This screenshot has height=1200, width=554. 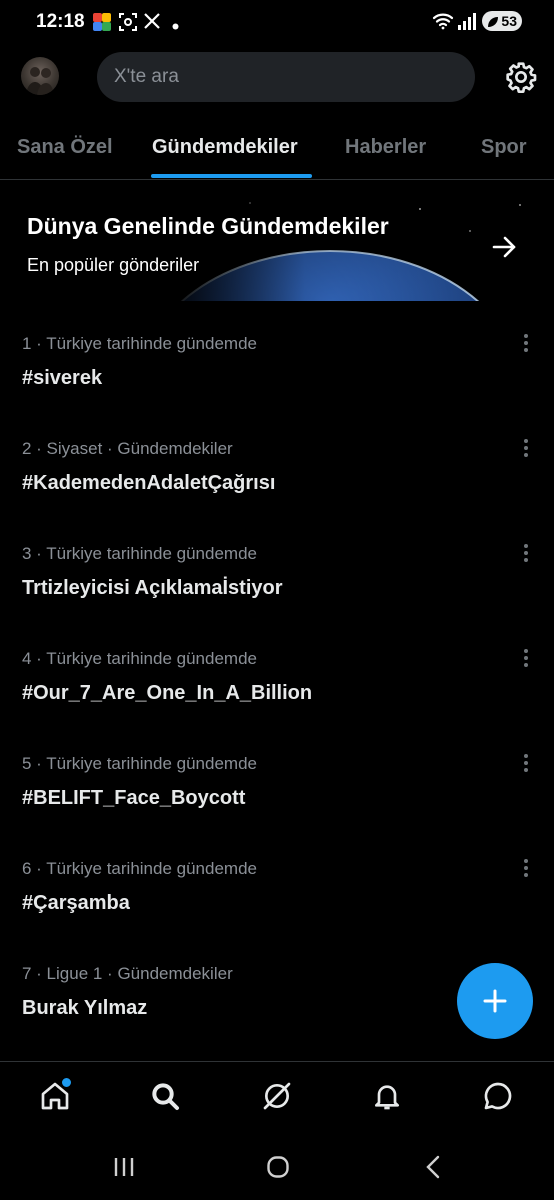 I want to click on trend-item: 1 · Türkiye tarihinde gündemde #siverek, so click(x=277, y=386).